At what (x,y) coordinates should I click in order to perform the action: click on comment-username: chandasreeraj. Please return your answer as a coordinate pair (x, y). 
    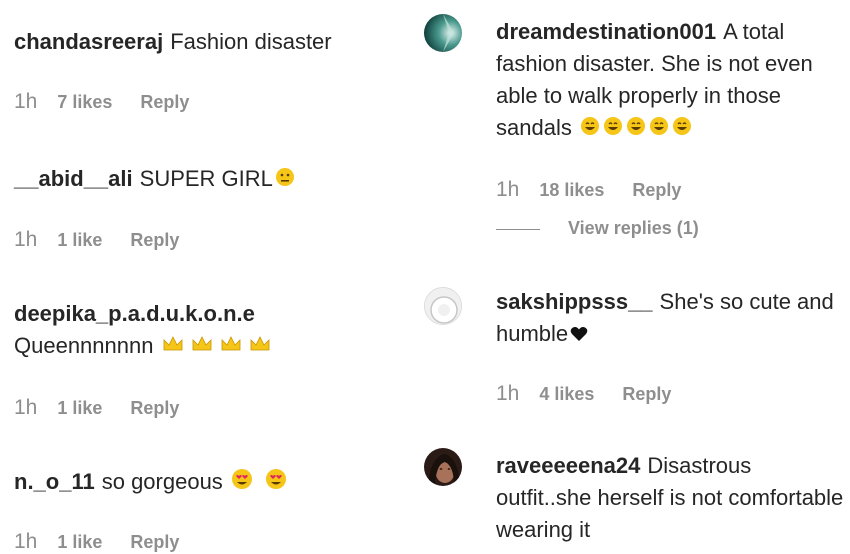
    Looking at the image, I should click on (88, 41).